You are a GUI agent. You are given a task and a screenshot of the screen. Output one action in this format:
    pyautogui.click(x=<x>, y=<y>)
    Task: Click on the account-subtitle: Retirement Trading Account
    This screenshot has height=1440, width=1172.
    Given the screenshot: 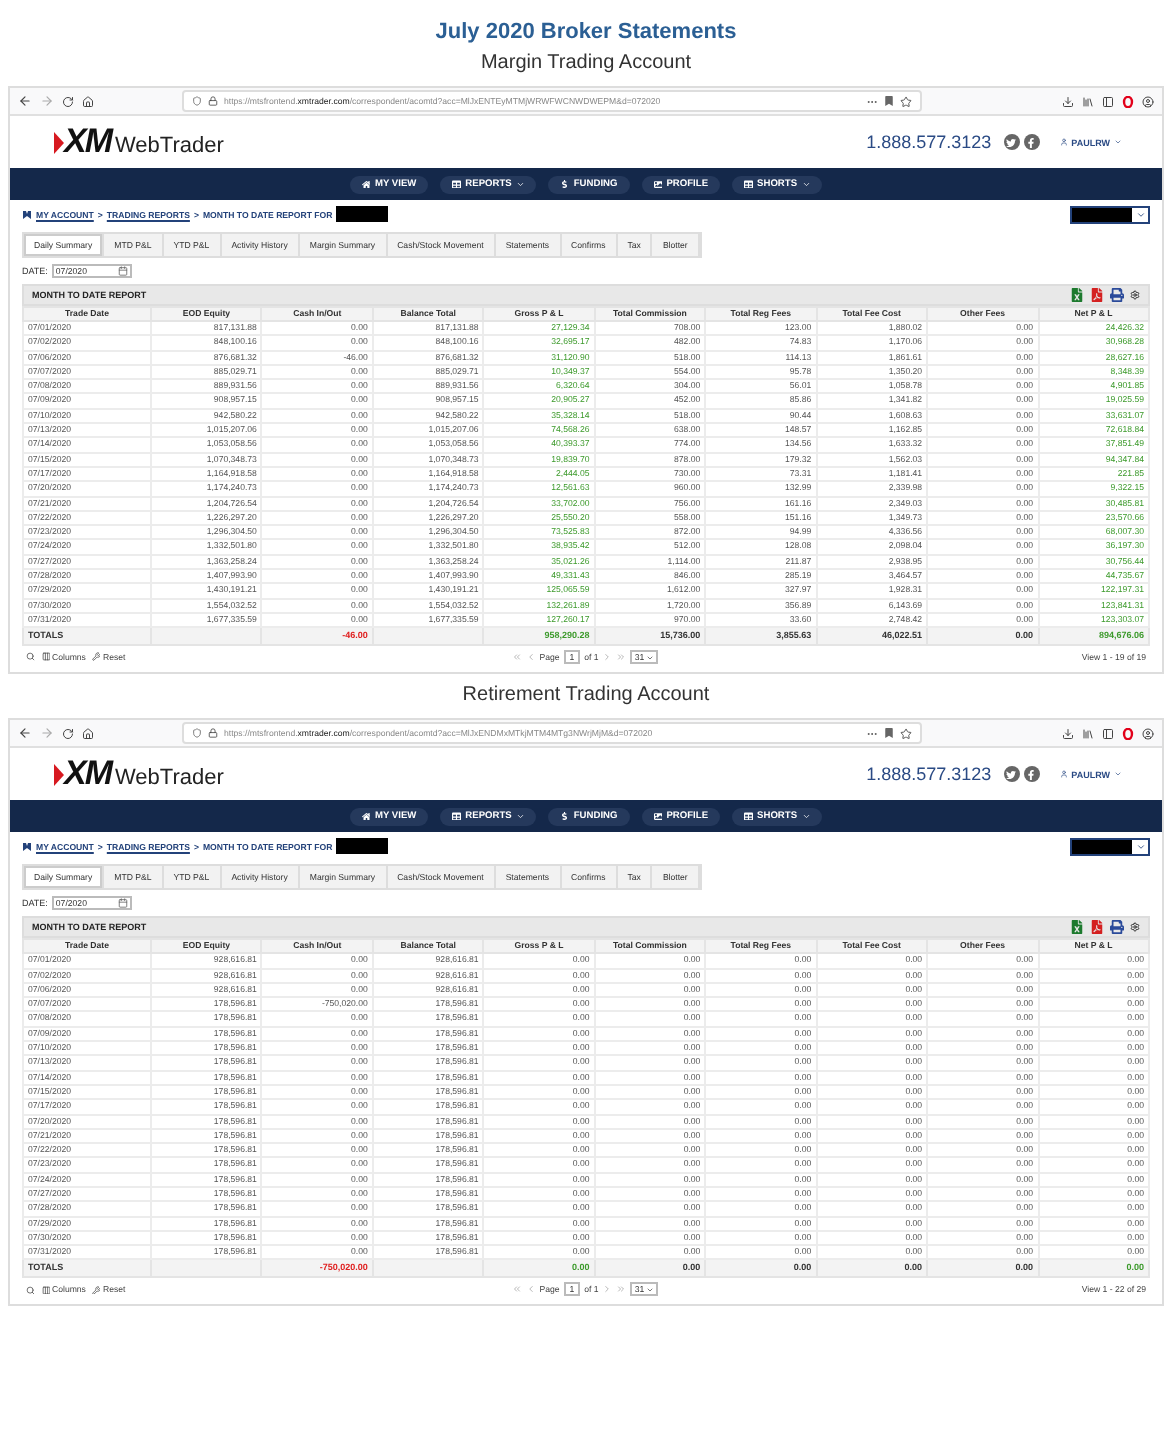 What is the action you would take?
    pyautogui.click(x=586, y=696)
    